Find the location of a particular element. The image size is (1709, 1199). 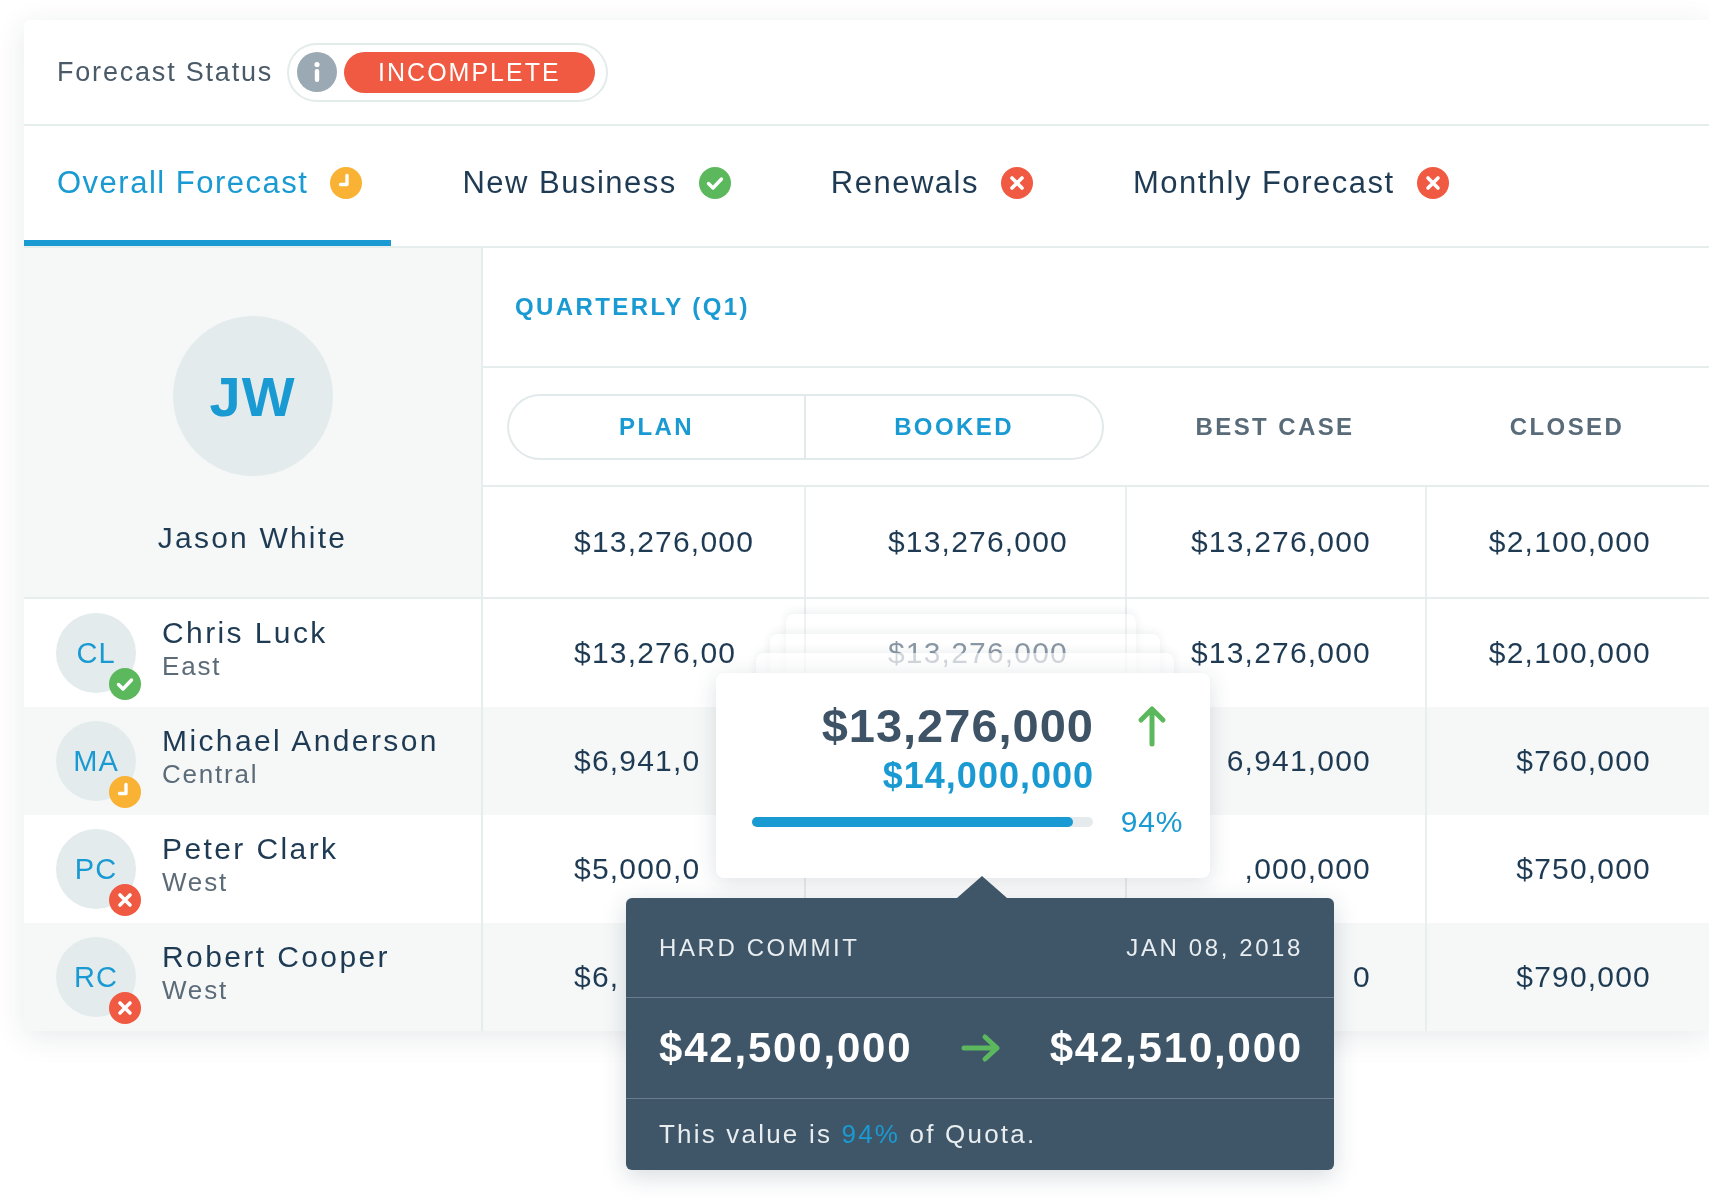

member-name: Peter Clark is located at coordinates (250, 849).